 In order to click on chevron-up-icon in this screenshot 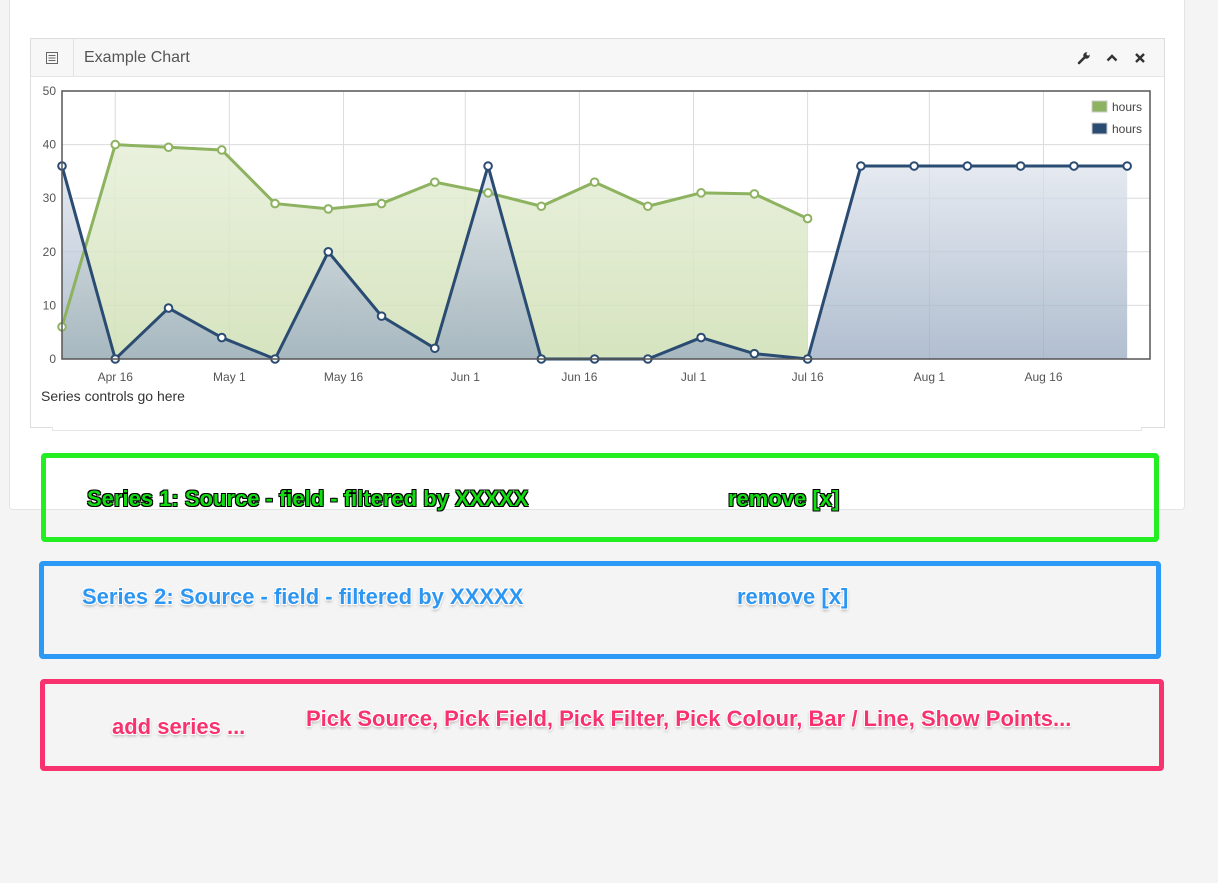, I will do `click(1112, 58)`.